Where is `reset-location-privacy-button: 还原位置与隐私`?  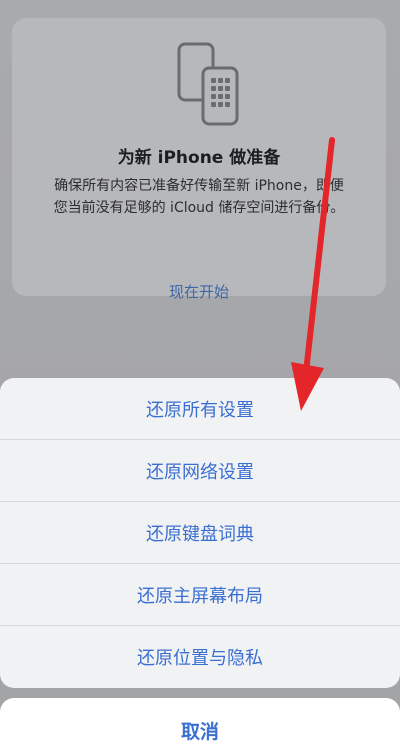
reset-location-privacy-button: 还原位置与隐私 is located at coordinates (200, 657).